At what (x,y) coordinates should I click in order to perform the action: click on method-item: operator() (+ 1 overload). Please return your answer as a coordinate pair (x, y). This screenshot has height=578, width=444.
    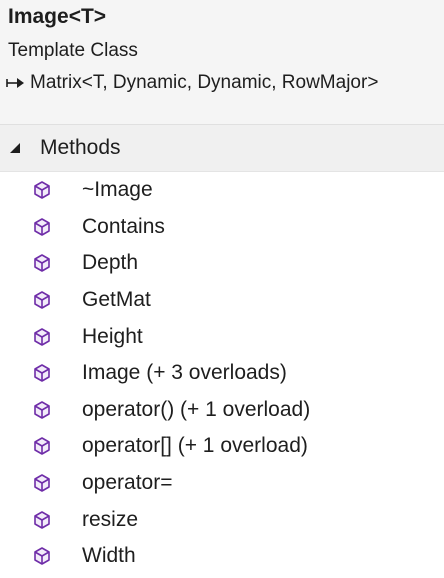
    Looking at the image, I should click on (222, 410).